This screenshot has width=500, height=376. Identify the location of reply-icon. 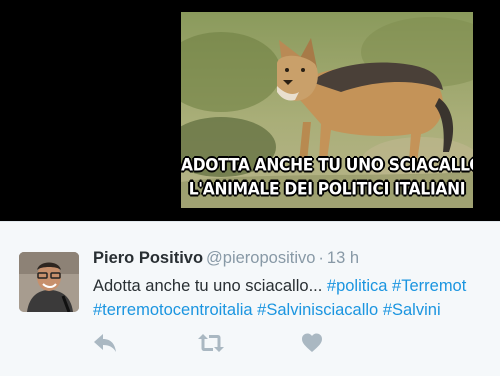
(105, 343).